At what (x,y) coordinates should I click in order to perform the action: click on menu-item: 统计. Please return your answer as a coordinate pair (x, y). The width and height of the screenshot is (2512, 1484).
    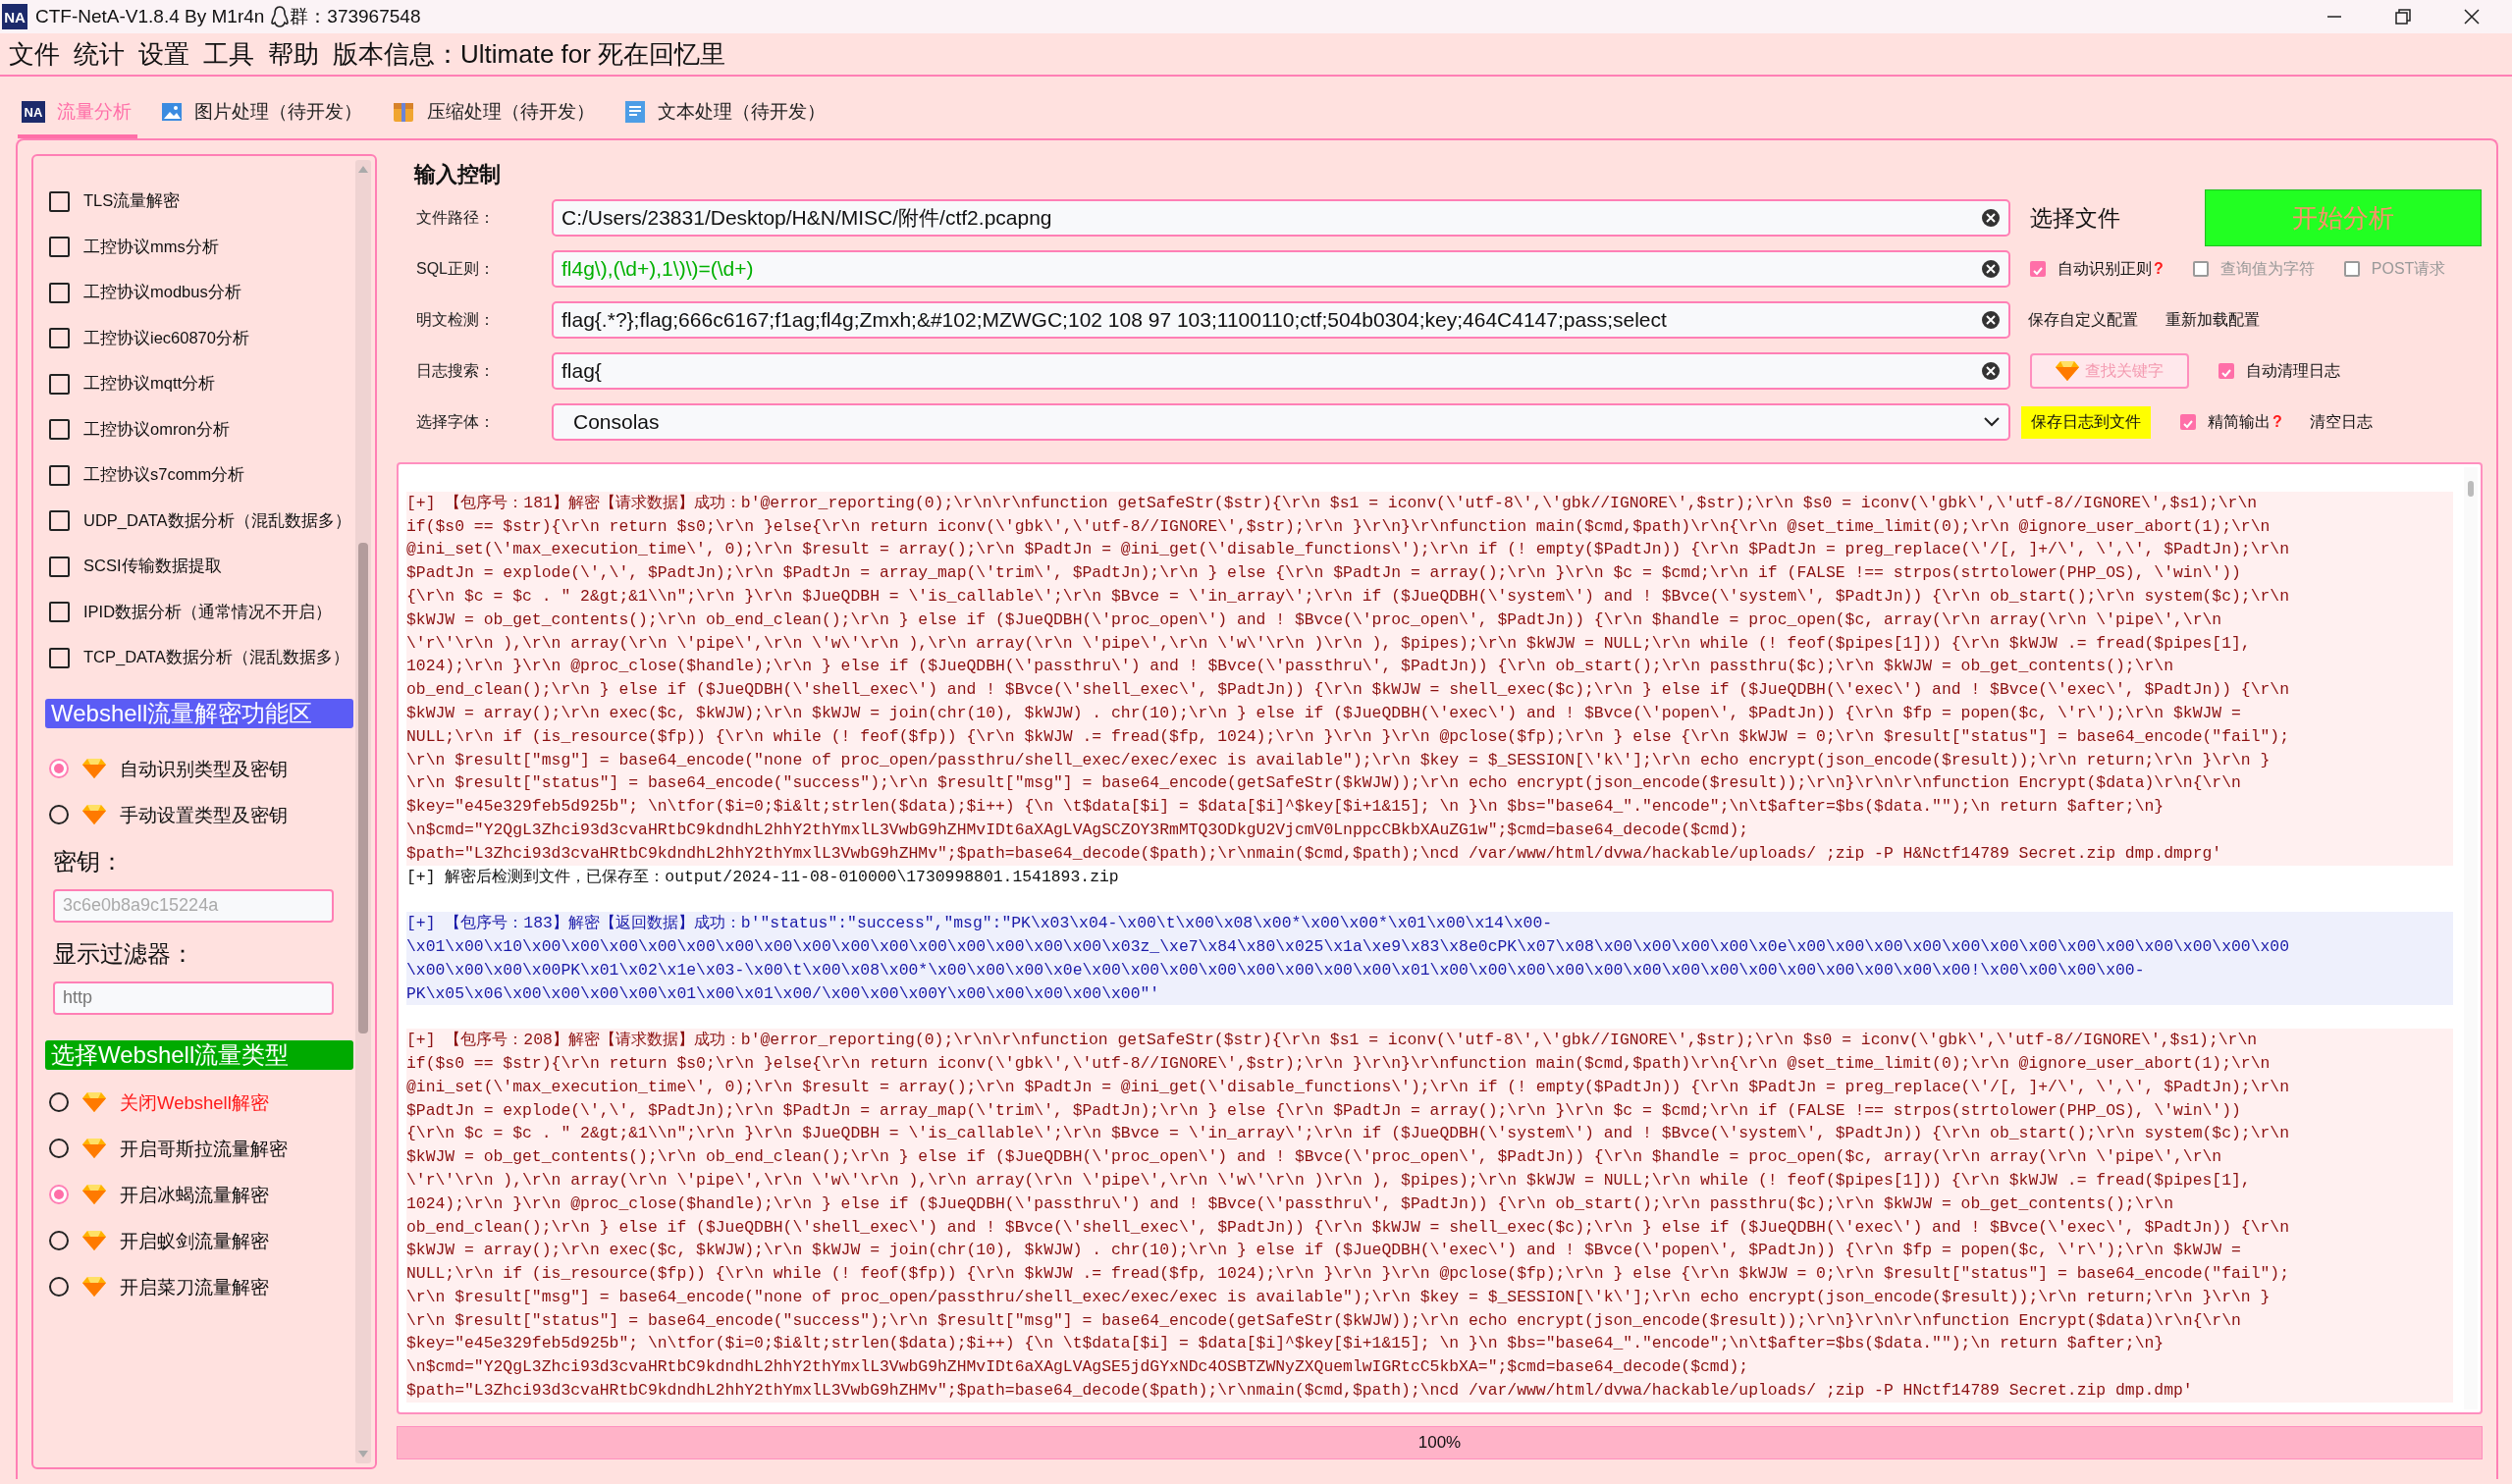
    Looking at the image, I should click on (99, 54).